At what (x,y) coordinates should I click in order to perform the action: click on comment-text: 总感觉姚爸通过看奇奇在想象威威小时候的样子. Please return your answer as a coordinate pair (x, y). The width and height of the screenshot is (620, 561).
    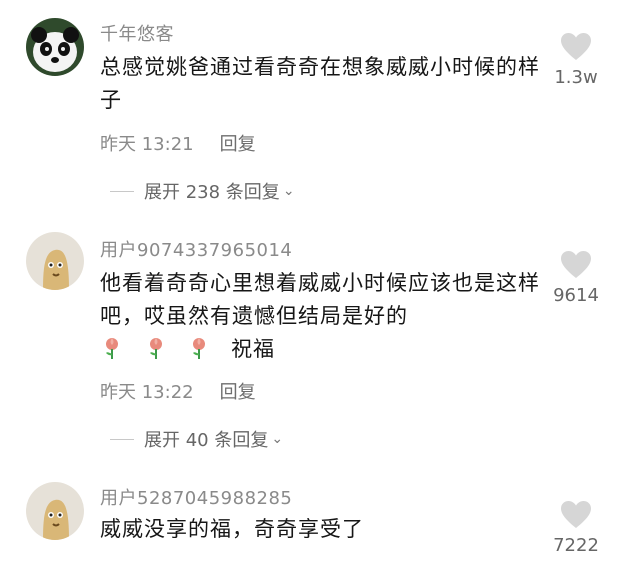
    Looking at the image, I should click on (320, 83).